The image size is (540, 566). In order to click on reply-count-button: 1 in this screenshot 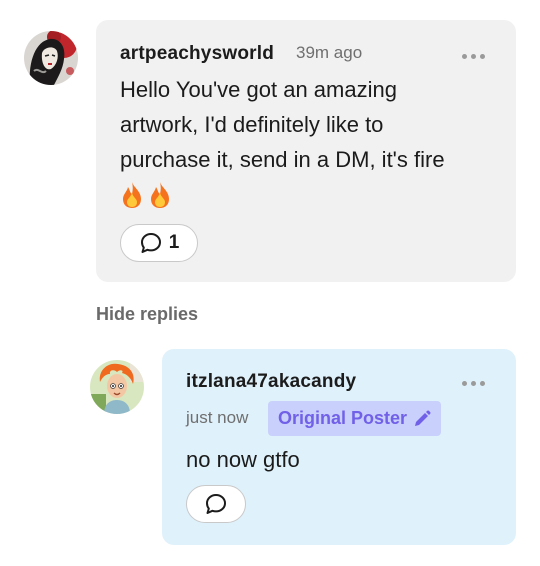, I will do `click(159, 243)`.